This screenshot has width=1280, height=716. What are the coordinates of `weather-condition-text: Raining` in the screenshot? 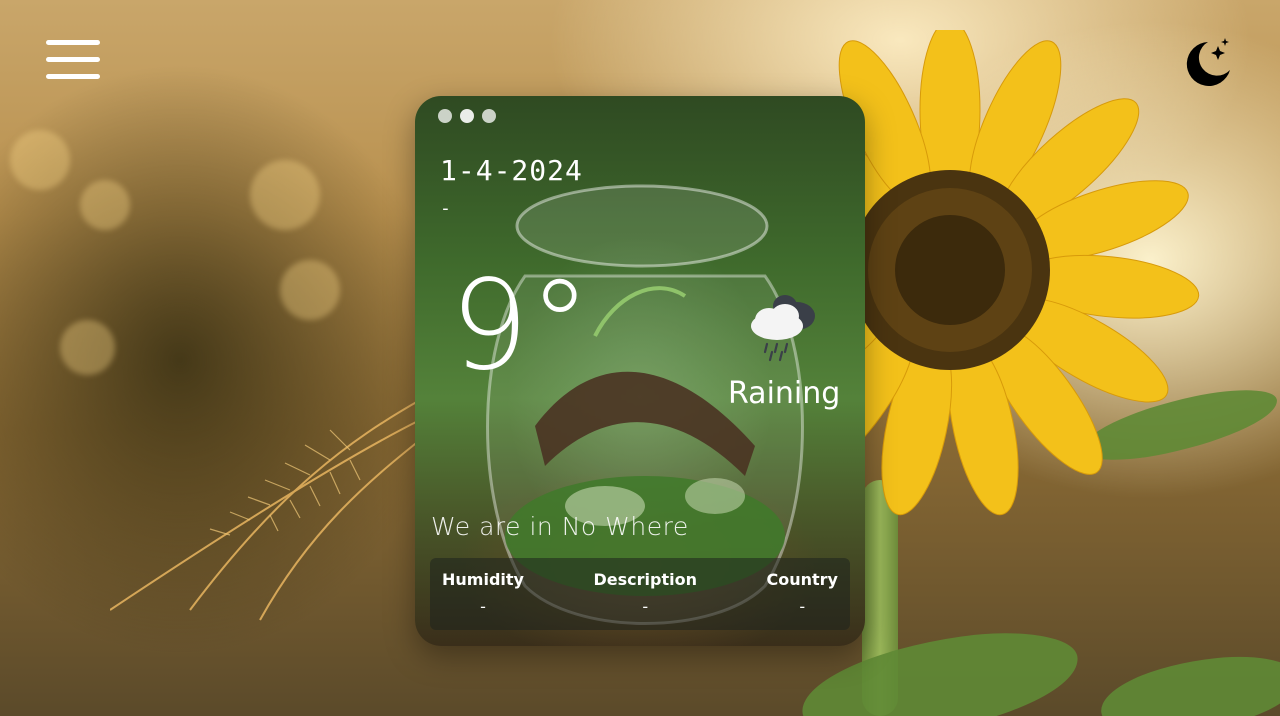 It's located at (784, 393).